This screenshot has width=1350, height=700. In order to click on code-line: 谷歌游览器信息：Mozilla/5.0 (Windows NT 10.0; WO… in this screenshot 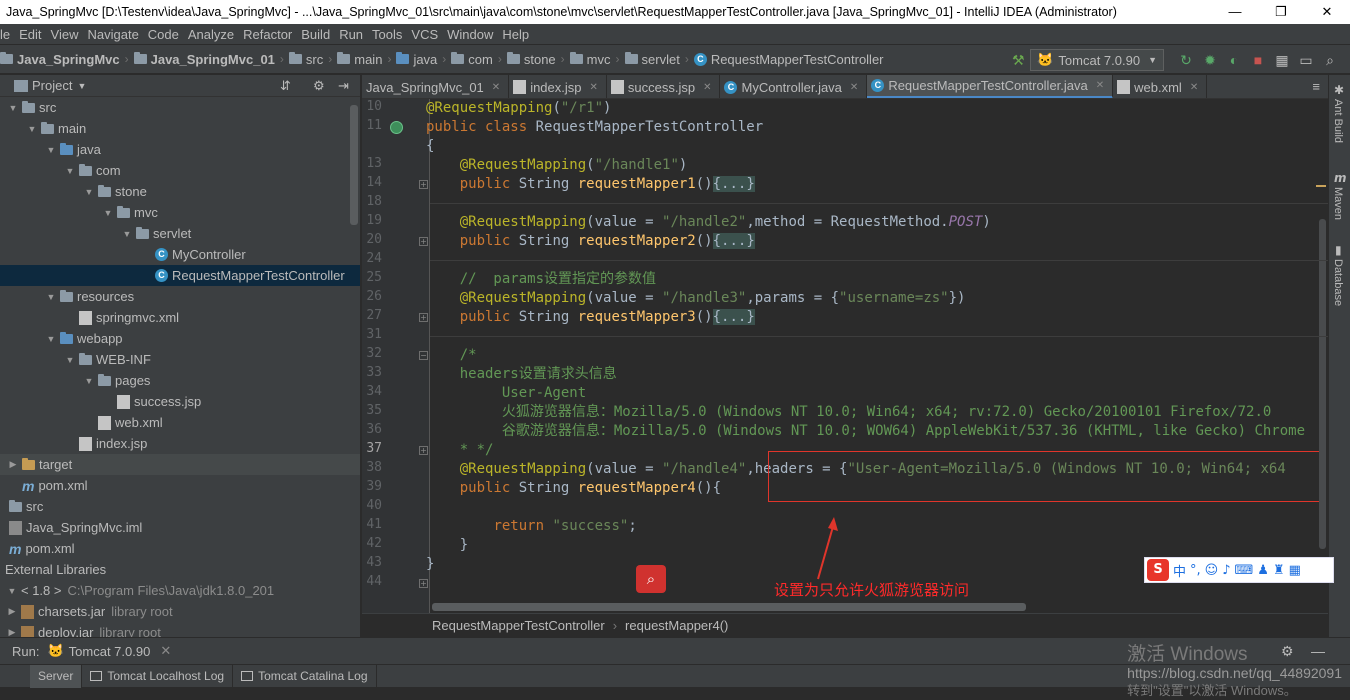, I will do `click(865, 431)`.